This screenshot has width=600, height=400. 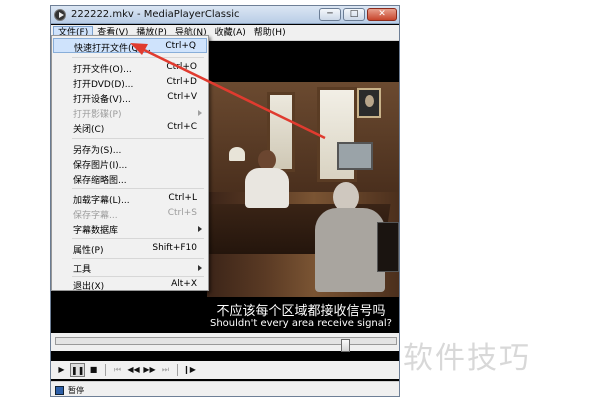 I want to click on play-button: ▶, so click(x=61, y=370).